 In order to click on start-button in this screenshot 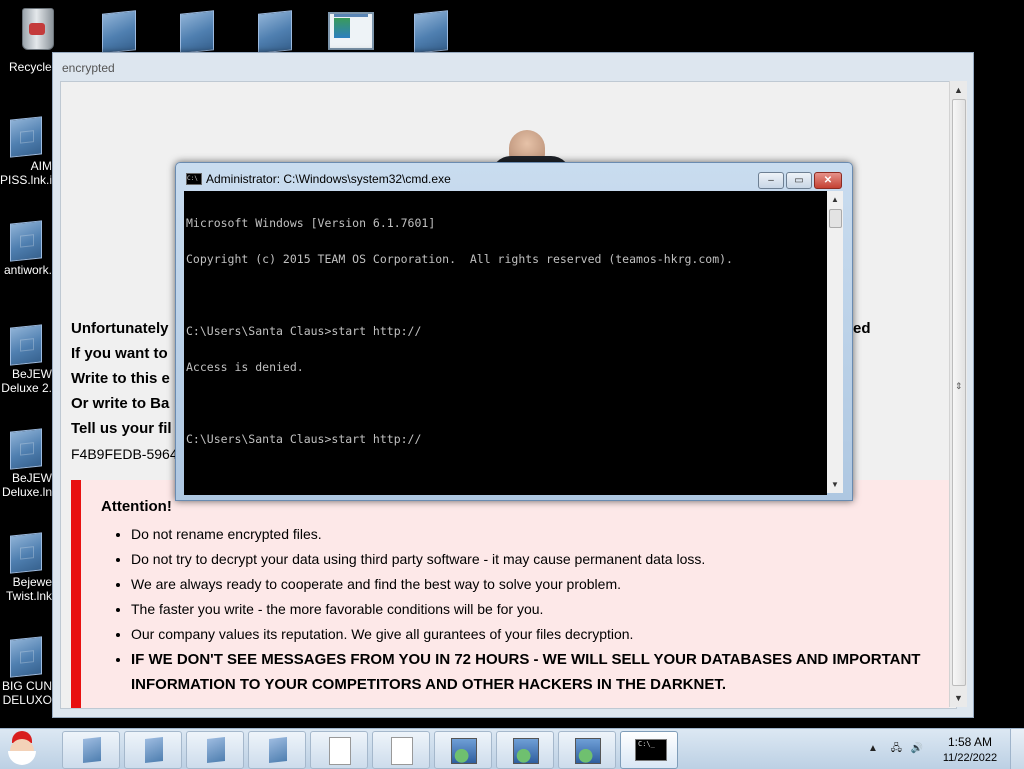, I will do `click(24, 749)`.